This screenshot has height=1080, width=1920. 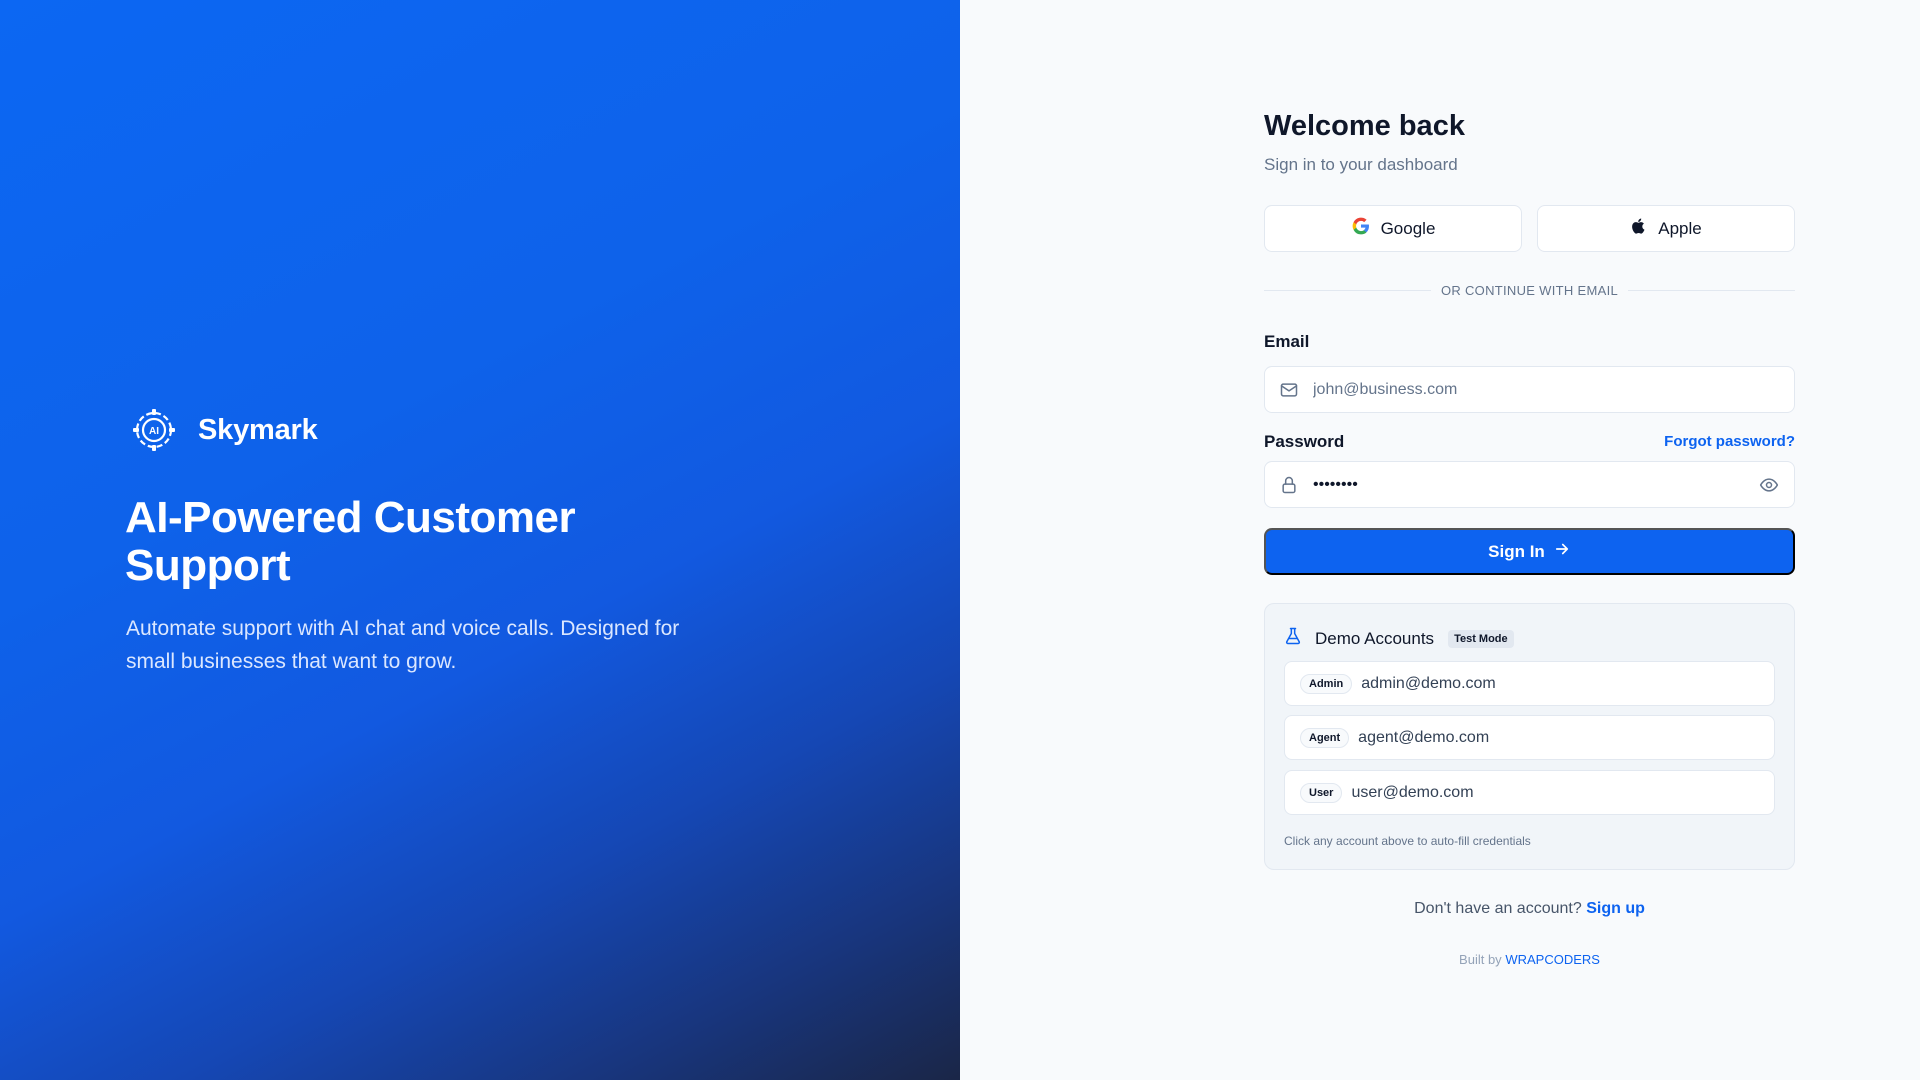 I want to click on sign-in-button: Sign In, so click(x=1529, y=551).